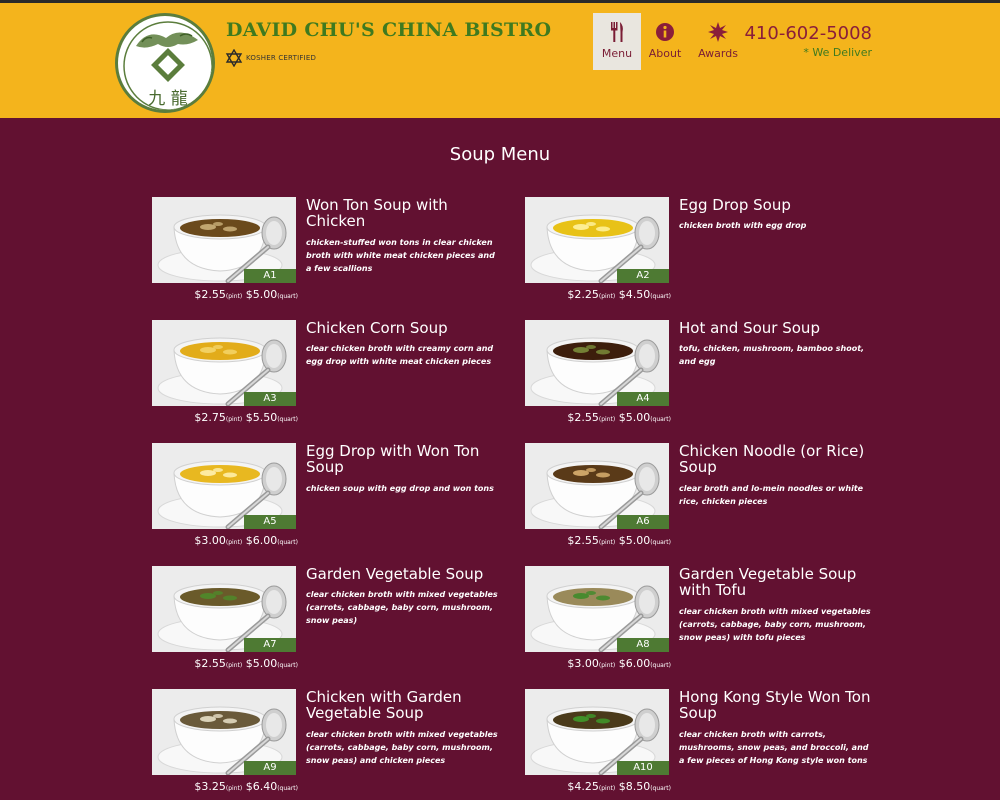 The width and height of the screenshot is (1000, 800). I want to click on price-large: $4.50, so click(634, 294).